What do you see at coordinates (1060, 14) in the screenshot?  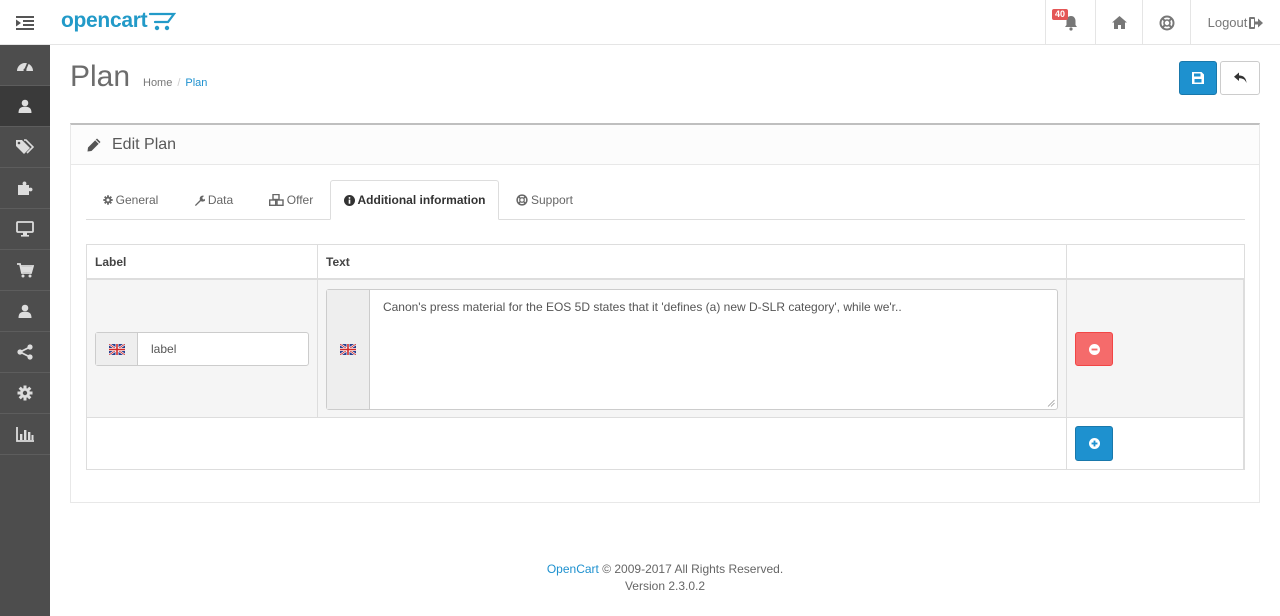 I see `notification-count-badge: 40` at bounding box center [1060, 14].